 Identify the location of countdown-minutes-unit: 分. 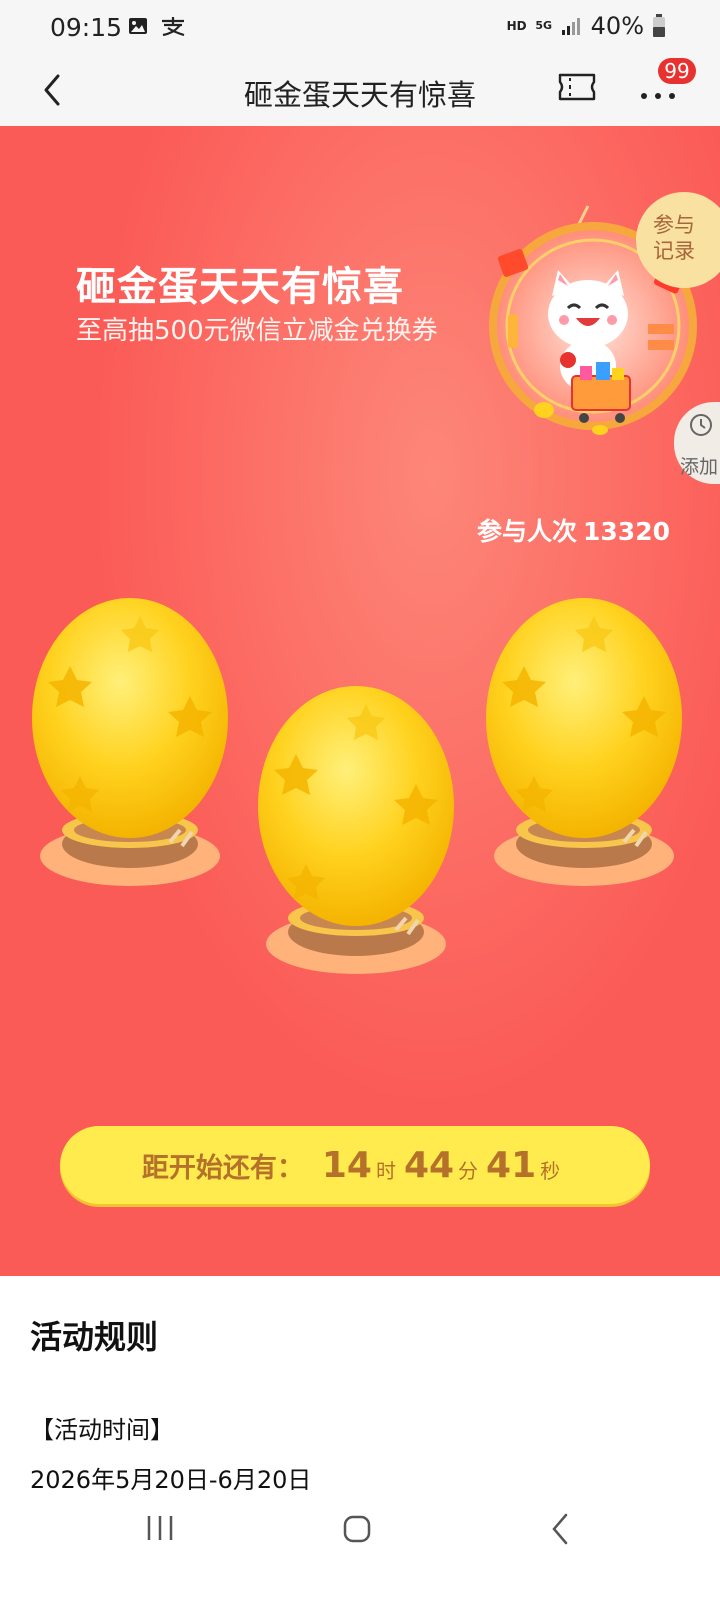
(468, 1170).